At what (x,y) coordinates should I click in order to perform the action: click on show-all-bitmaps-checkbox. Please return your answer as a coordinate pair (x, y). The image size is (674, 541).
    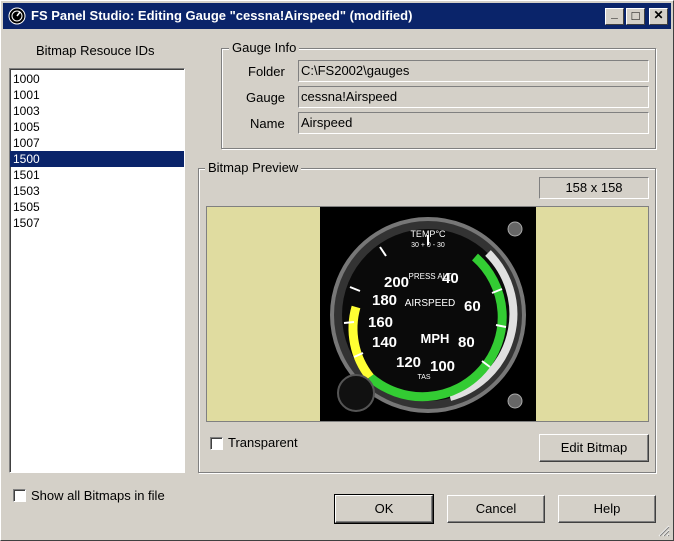
    Looking at the image, I should click on (19, 495).